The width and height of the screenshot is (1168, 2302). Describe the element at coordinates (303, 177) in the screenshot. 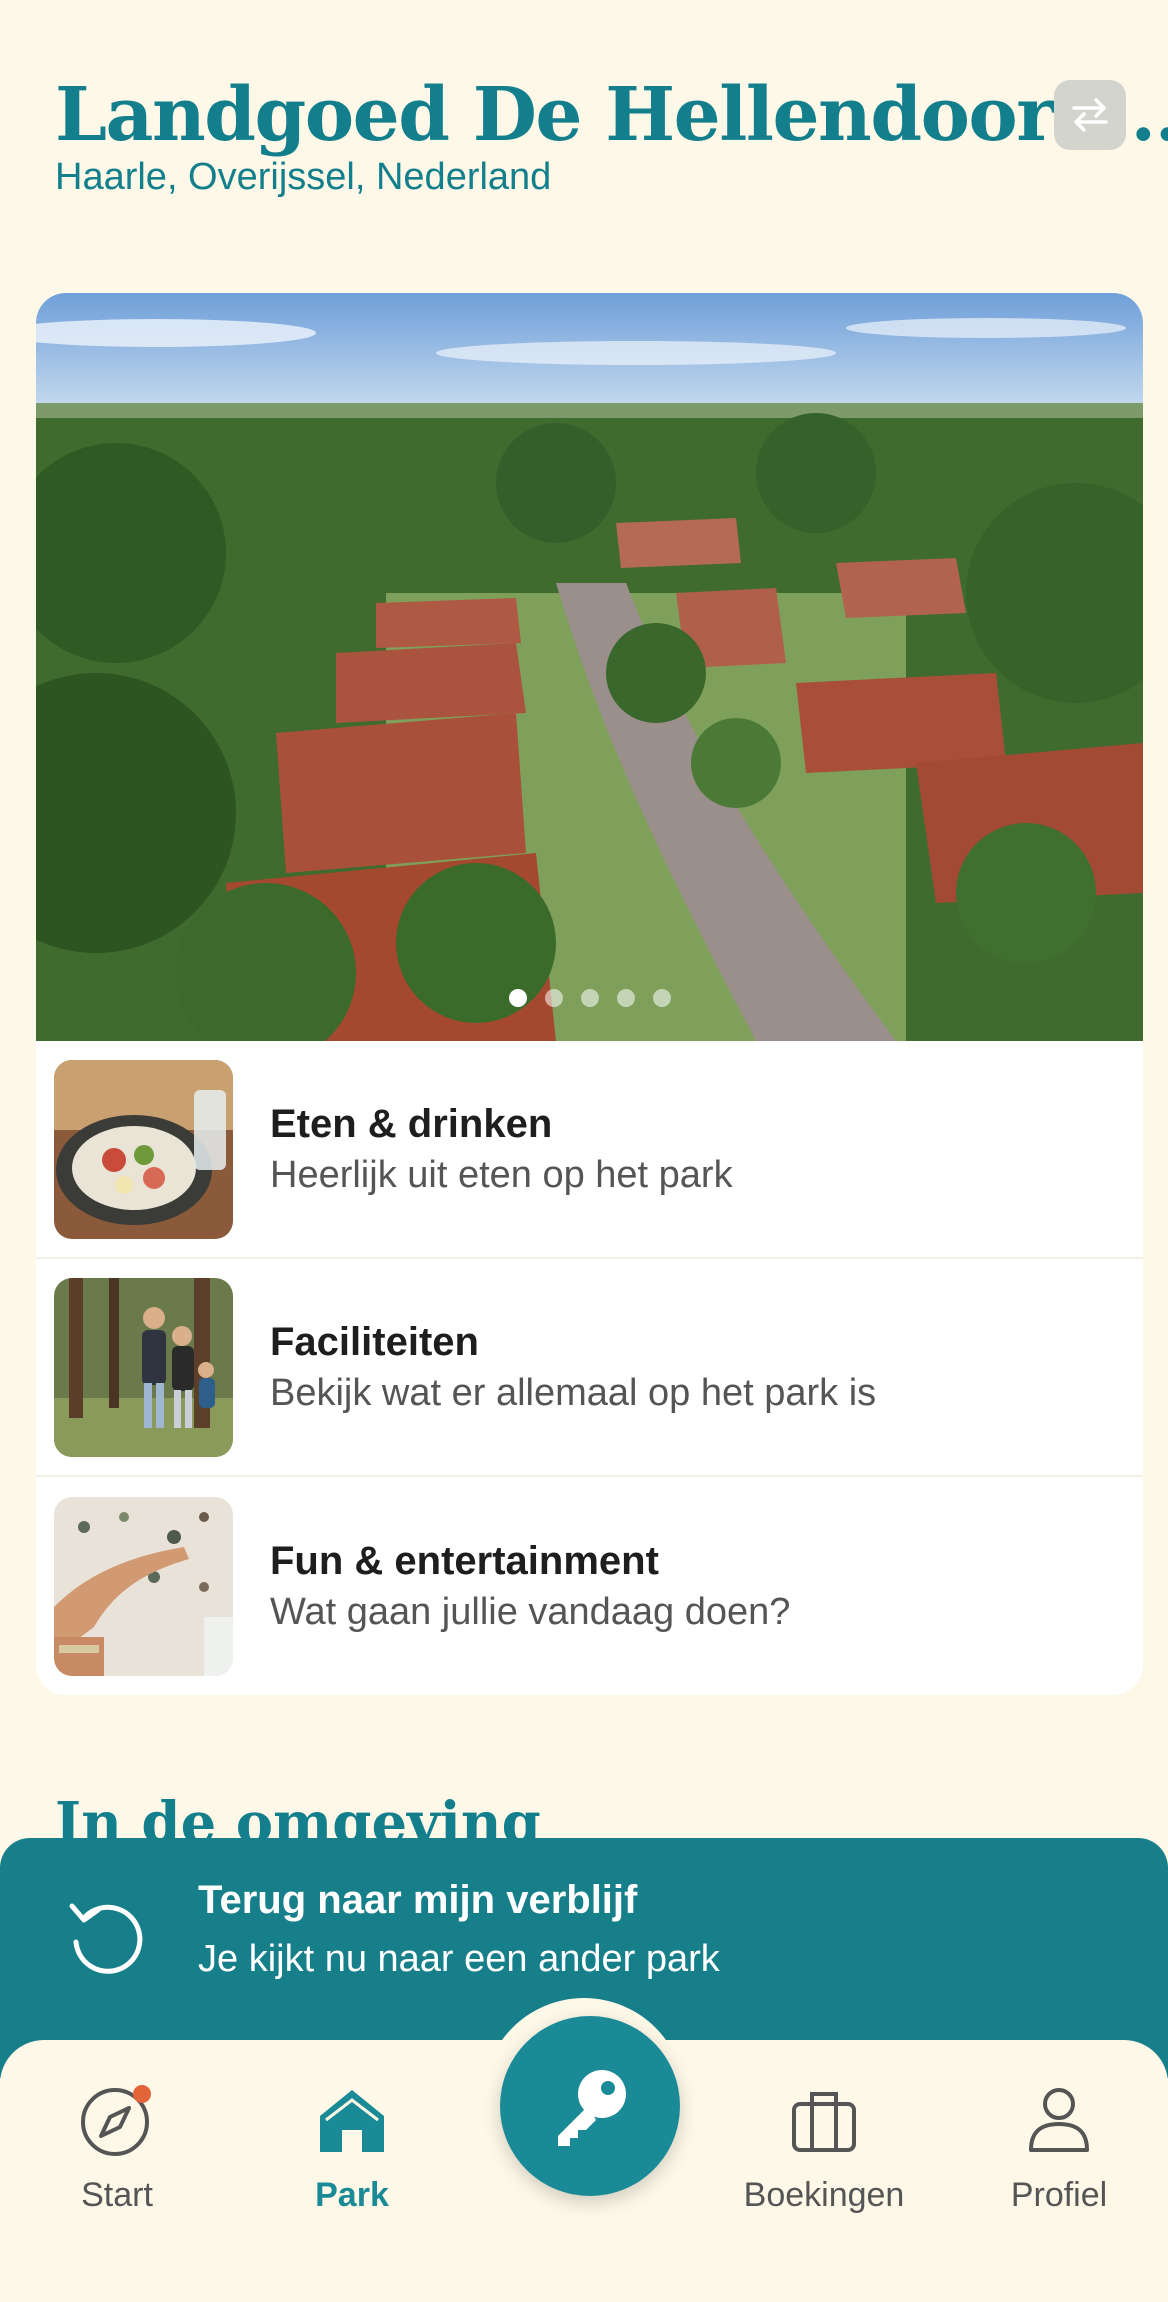

I see `park-location: Haarle, Overijssel, Nederland` at that location.